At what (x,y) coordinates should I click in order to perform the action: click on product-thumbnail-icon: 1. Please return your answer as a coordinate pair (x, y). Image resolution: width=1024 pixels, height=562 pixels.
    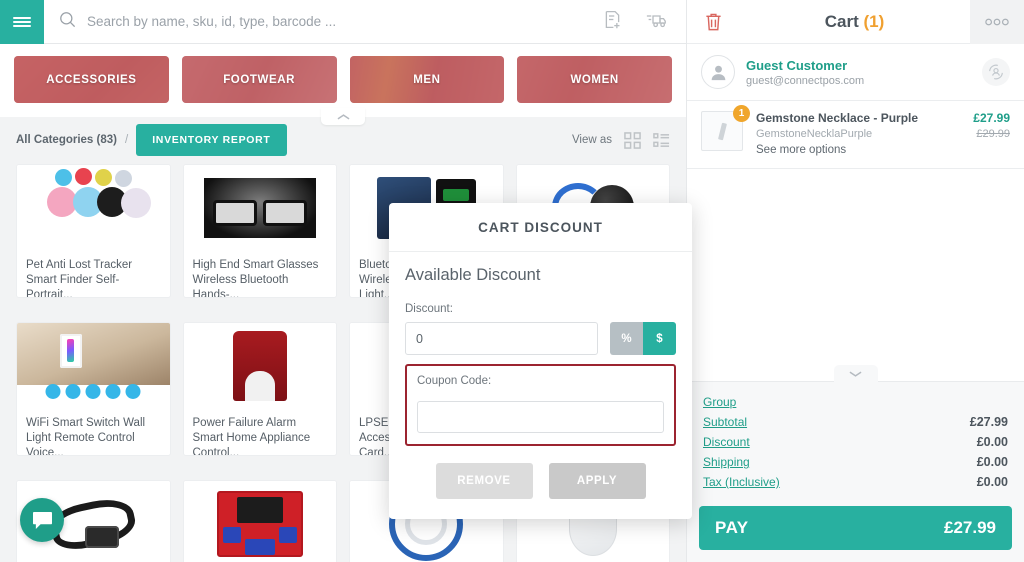
    Looking at the image, I should click on (725, 128).